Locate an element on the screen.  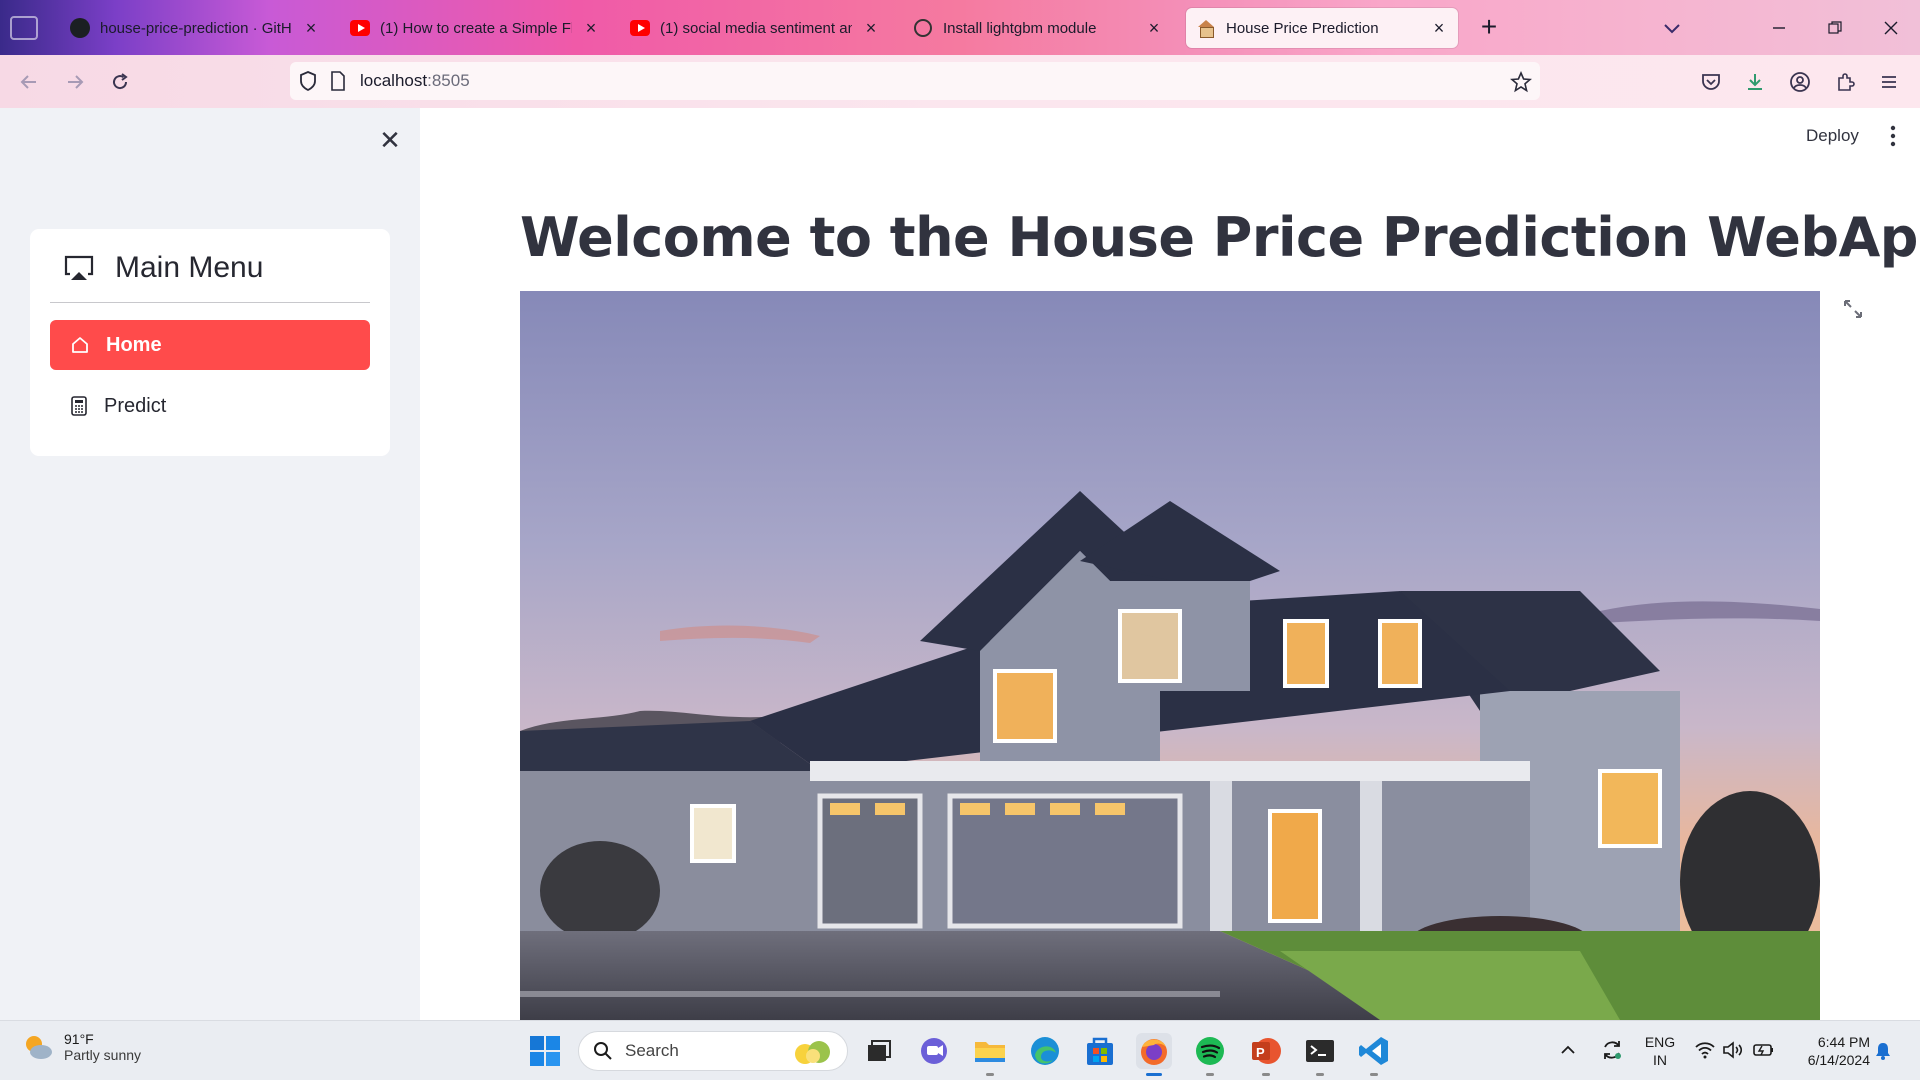
notification-bell-icon is located at coordinates (1883, 1051).